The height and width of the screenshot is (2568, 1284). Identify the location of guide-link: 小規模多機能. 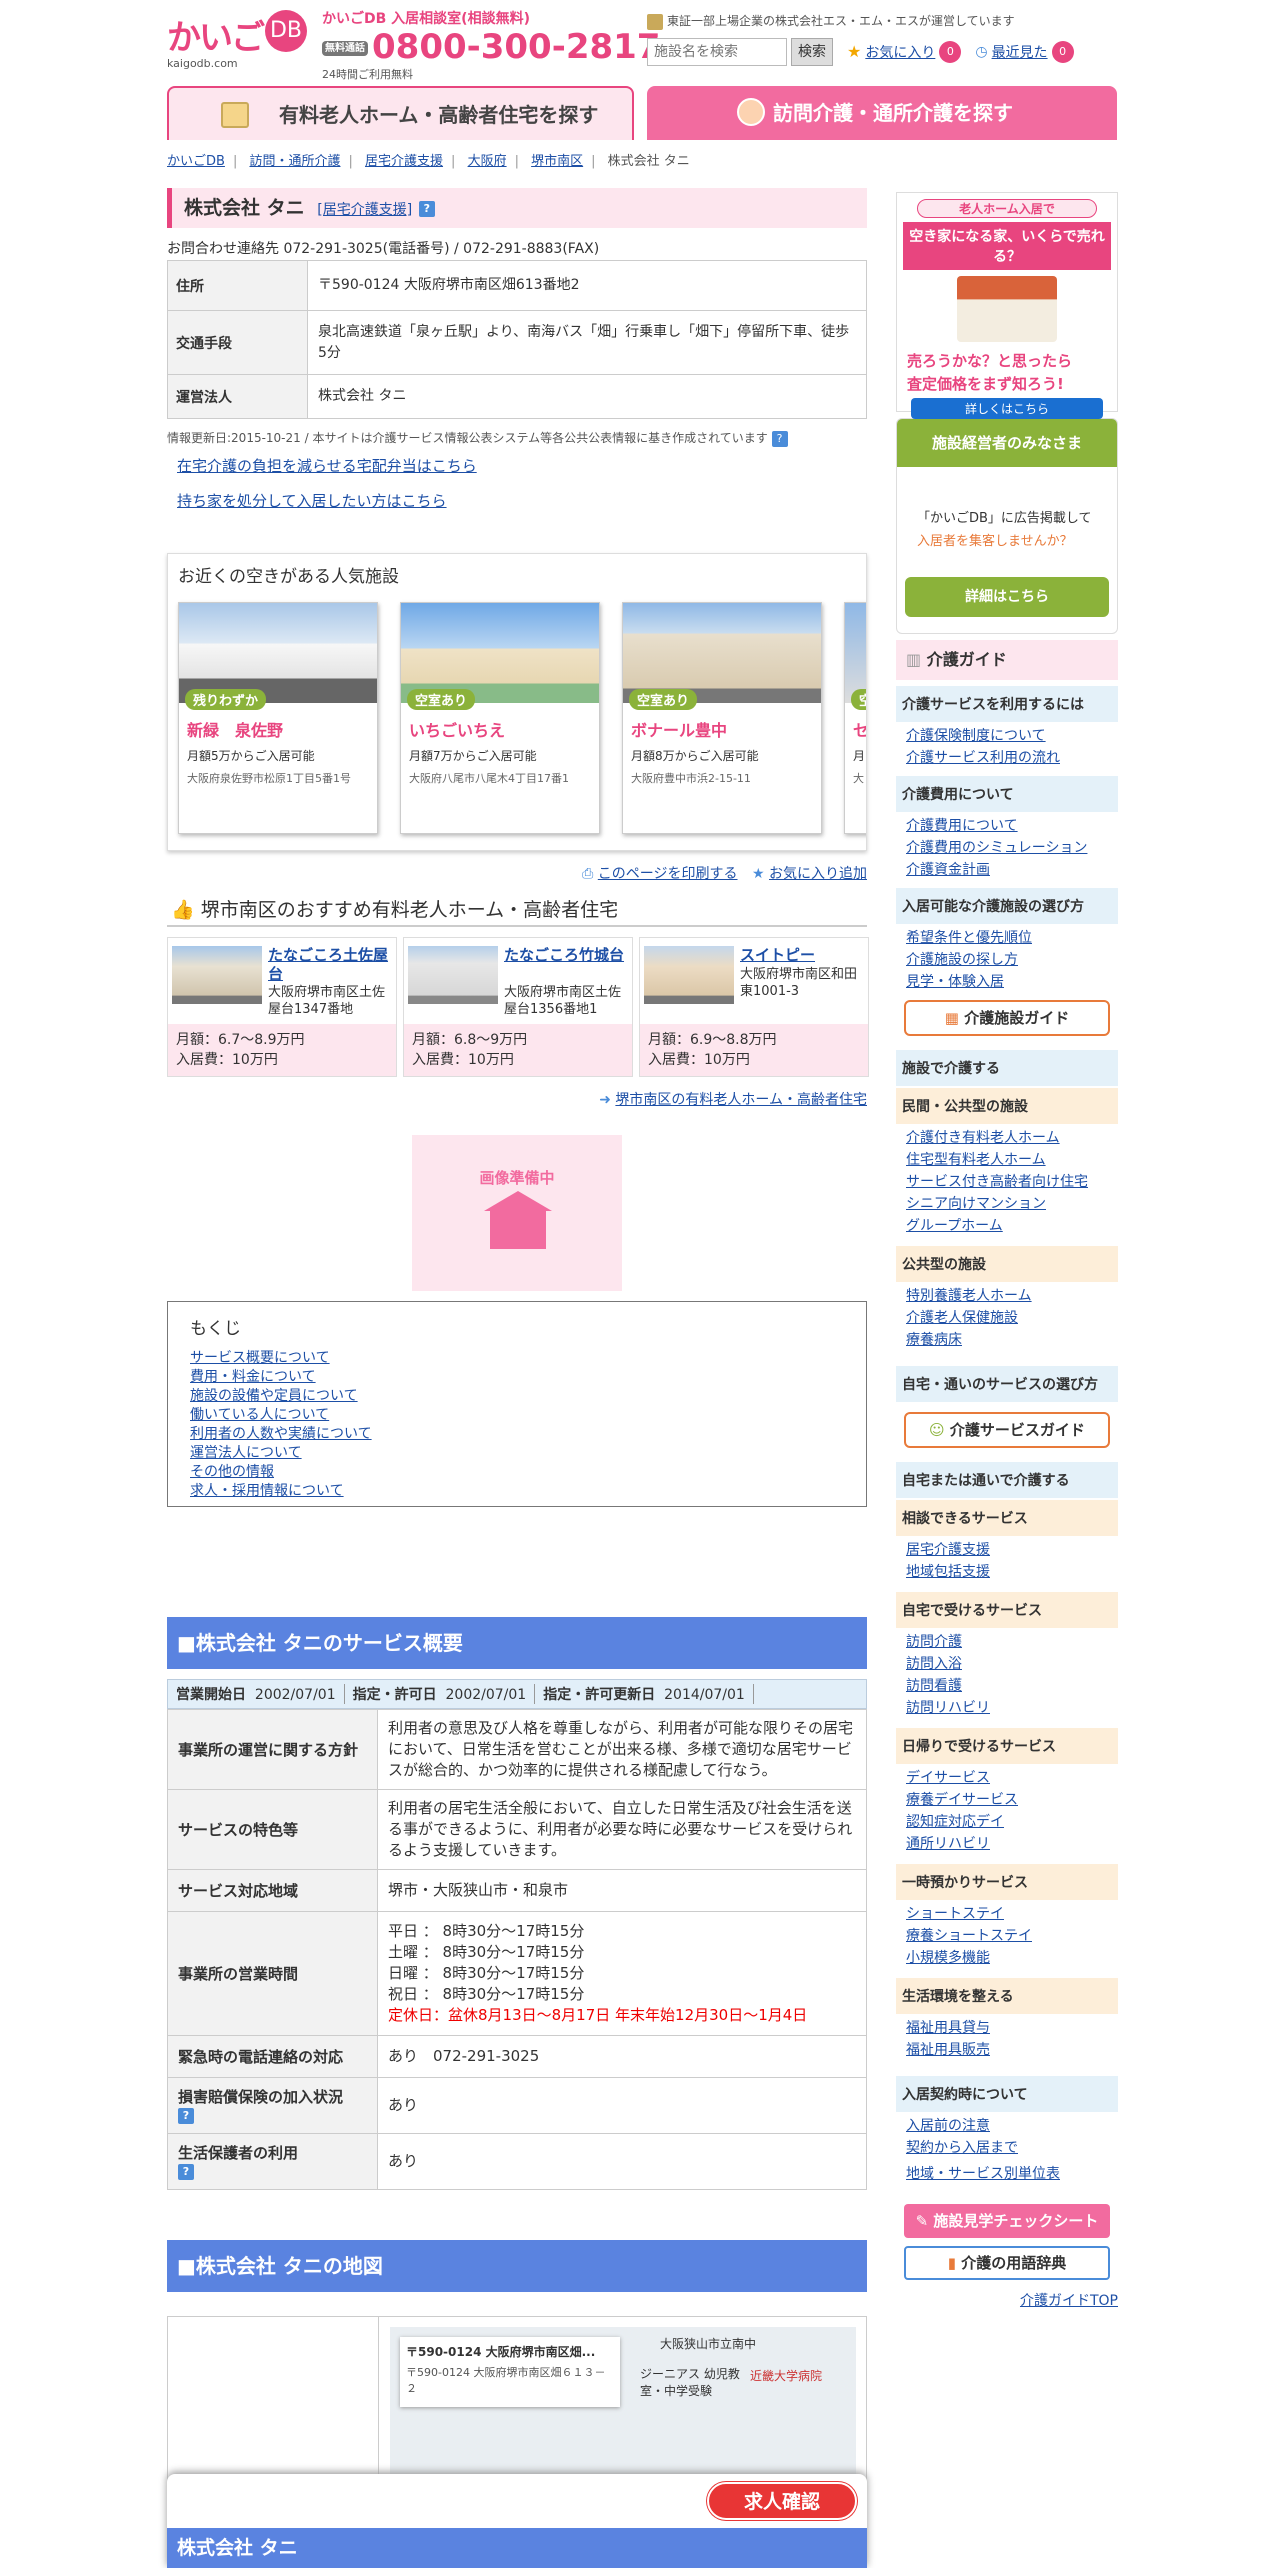
(1012, 1958).